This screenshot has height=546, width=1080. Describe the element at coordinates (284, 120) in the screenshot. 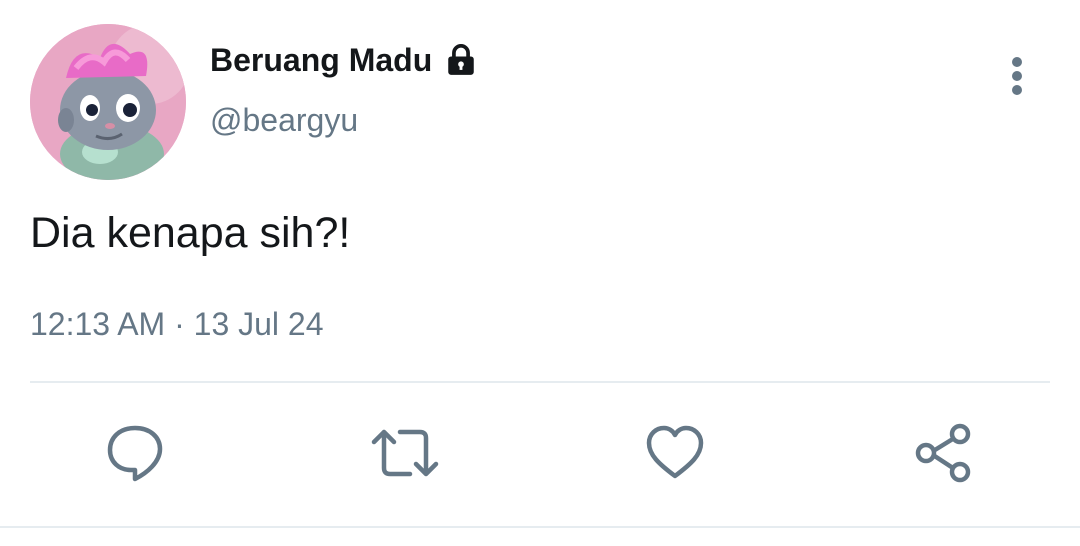

I see `author-handle: @beargyu` at that location.